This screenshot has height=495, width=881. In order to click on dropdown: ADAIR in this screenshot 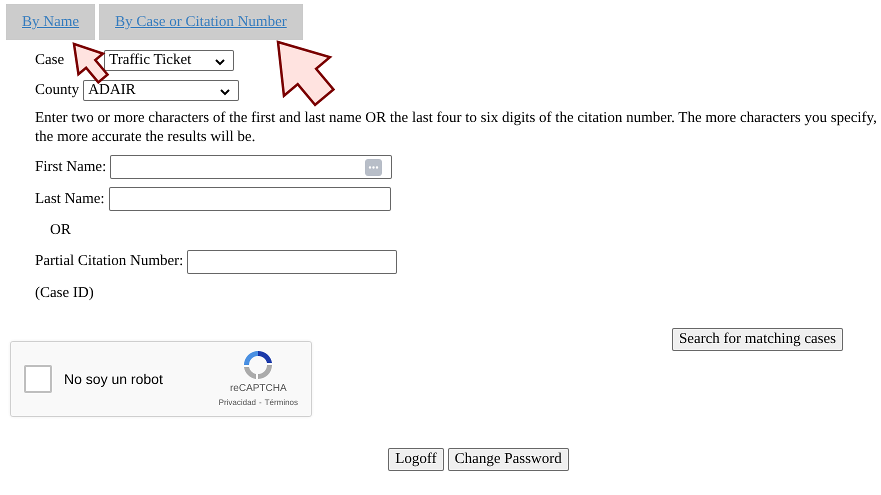, I will do `click(161, 90)`.